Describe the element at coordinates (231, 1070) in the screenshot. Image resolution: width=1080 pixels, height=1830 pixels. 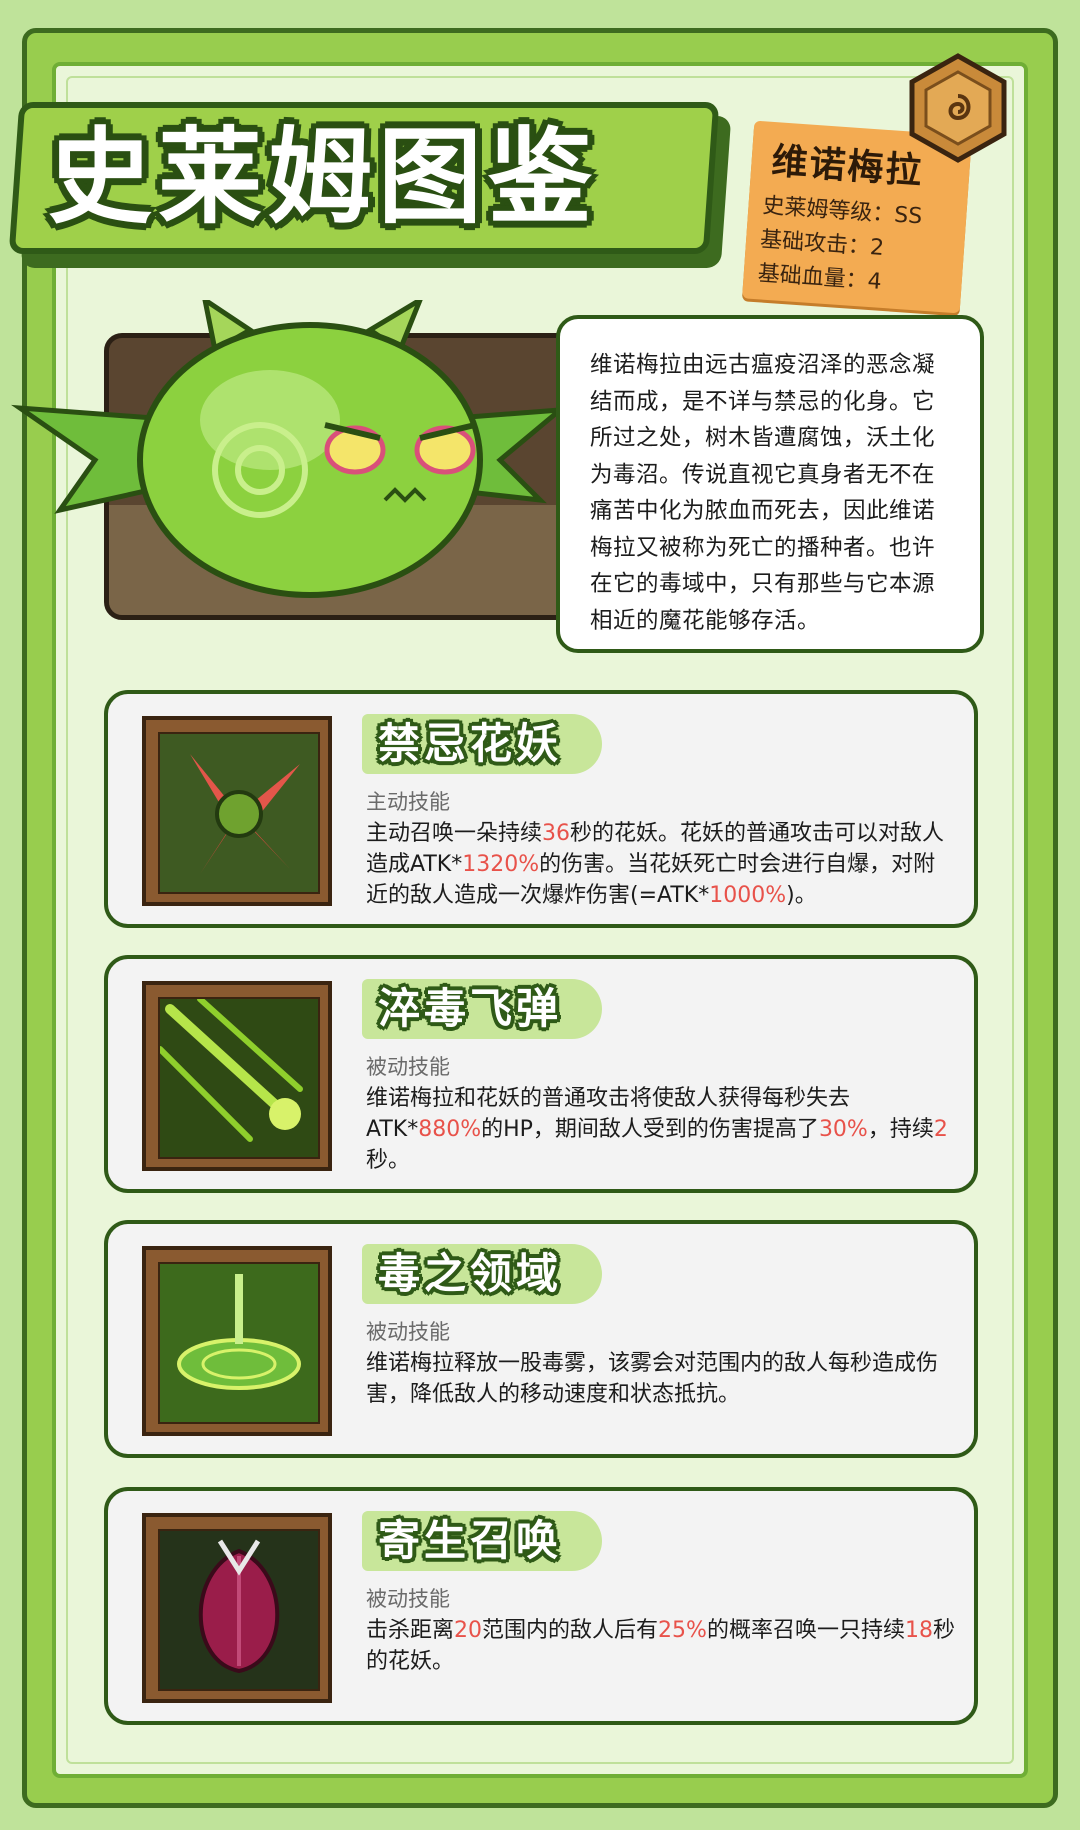
I see `poison-missile-icon` at that location.